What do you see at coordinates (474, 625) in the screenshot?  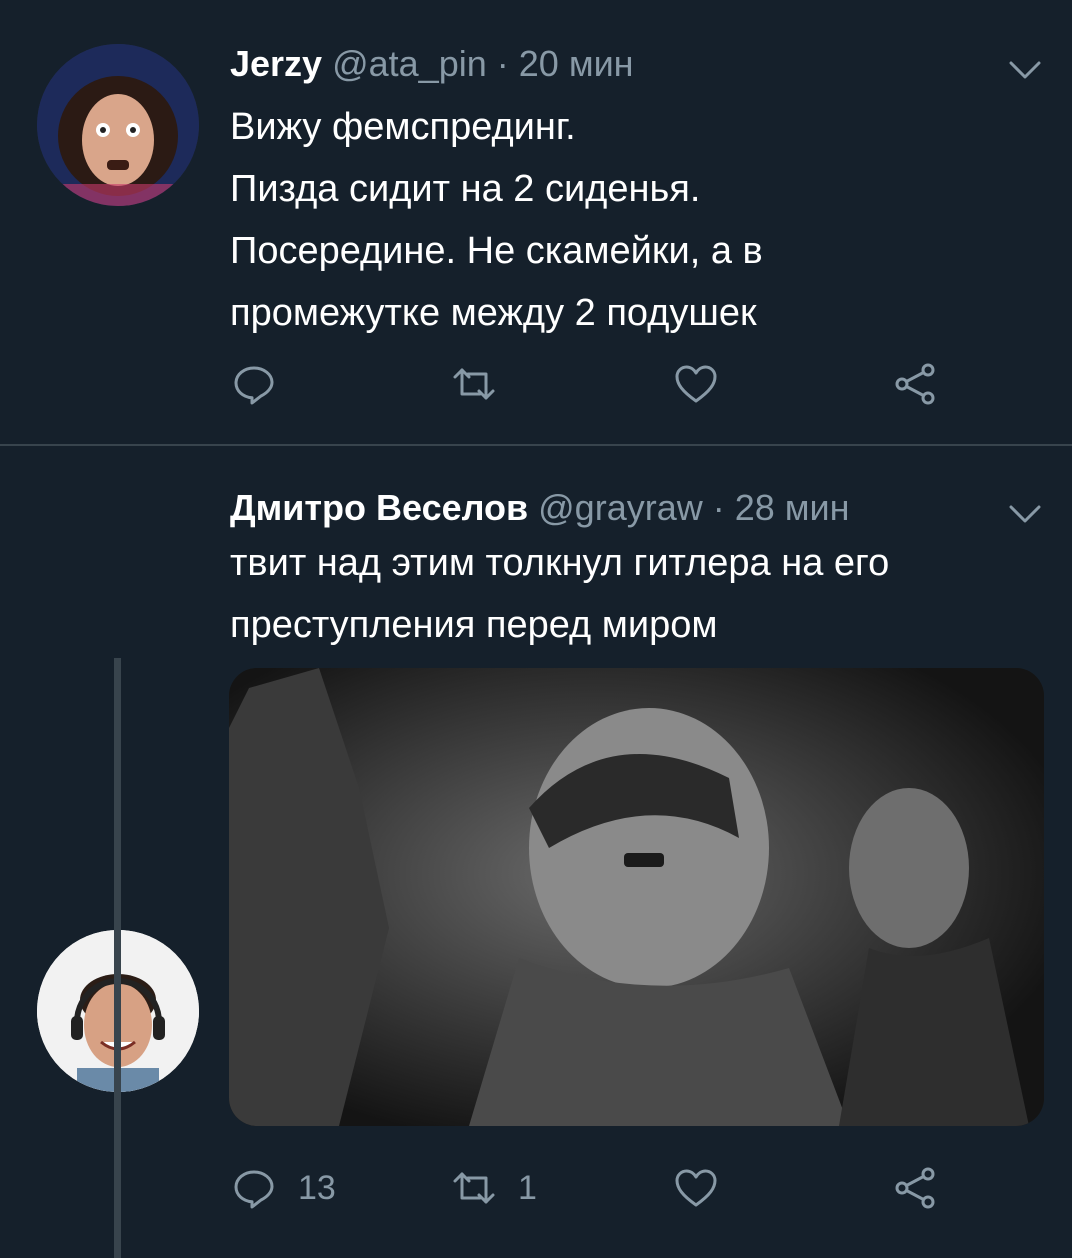 I see `tweet-text-line: преступления перед миром` at bounding box center [474, 625].